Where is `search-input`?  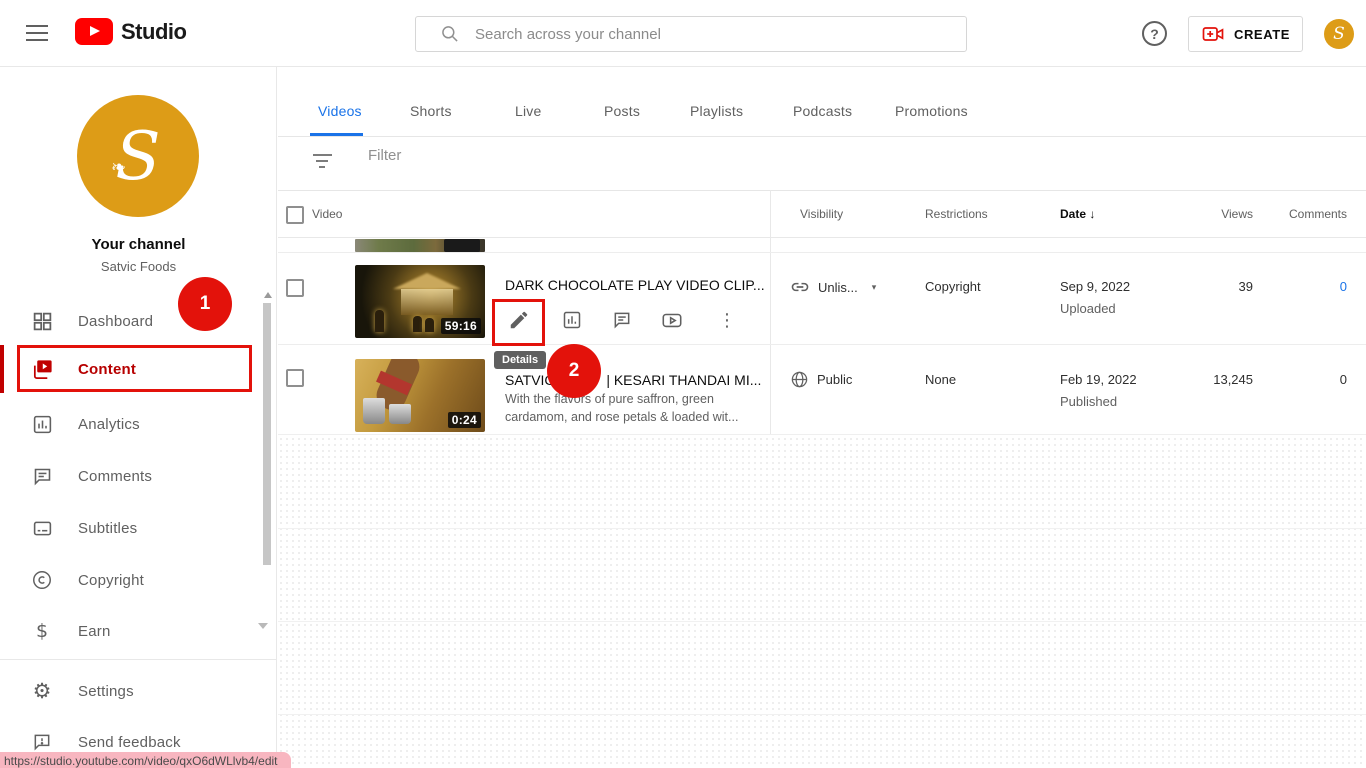
search-input is located at coordinates (720, 34).